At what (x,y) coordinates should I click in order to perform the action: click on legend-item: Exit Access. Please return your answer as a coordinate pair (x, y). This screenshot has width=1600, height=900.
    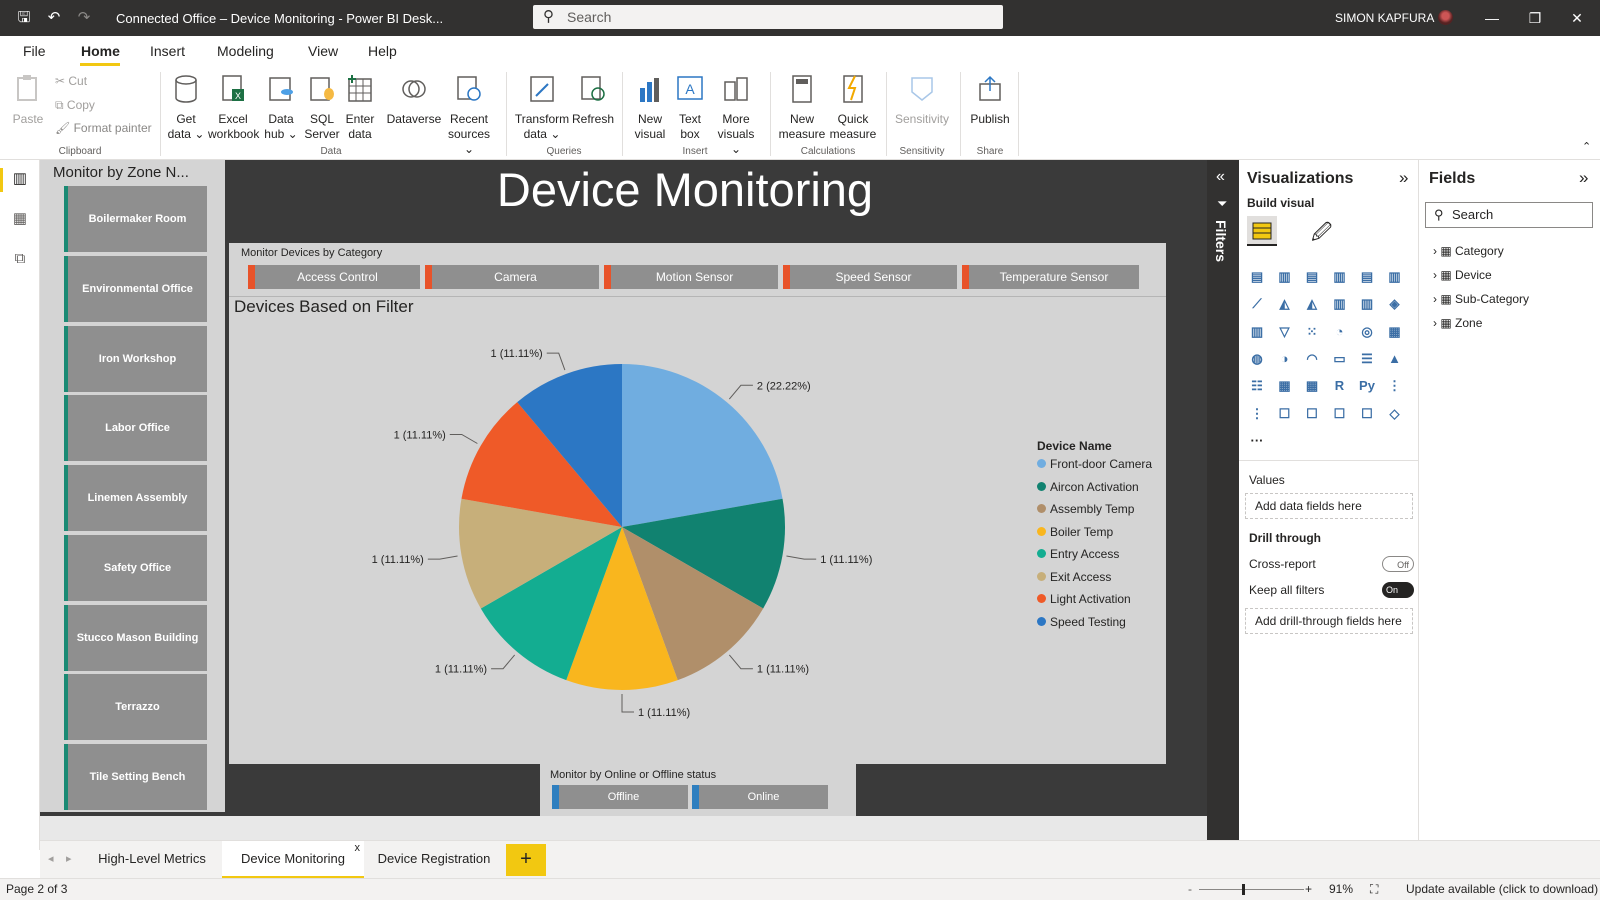
    Looking at the image, I should click on (1074, 577).